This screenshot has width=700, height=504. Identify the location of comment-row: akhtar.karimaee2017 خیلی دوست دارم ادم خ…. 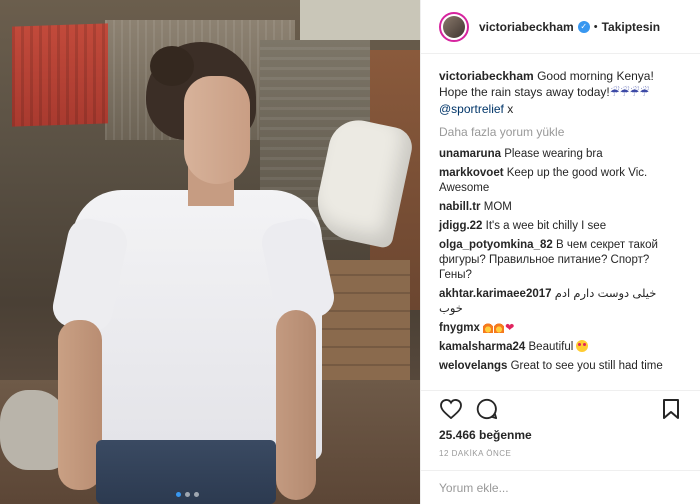
(561, 302).